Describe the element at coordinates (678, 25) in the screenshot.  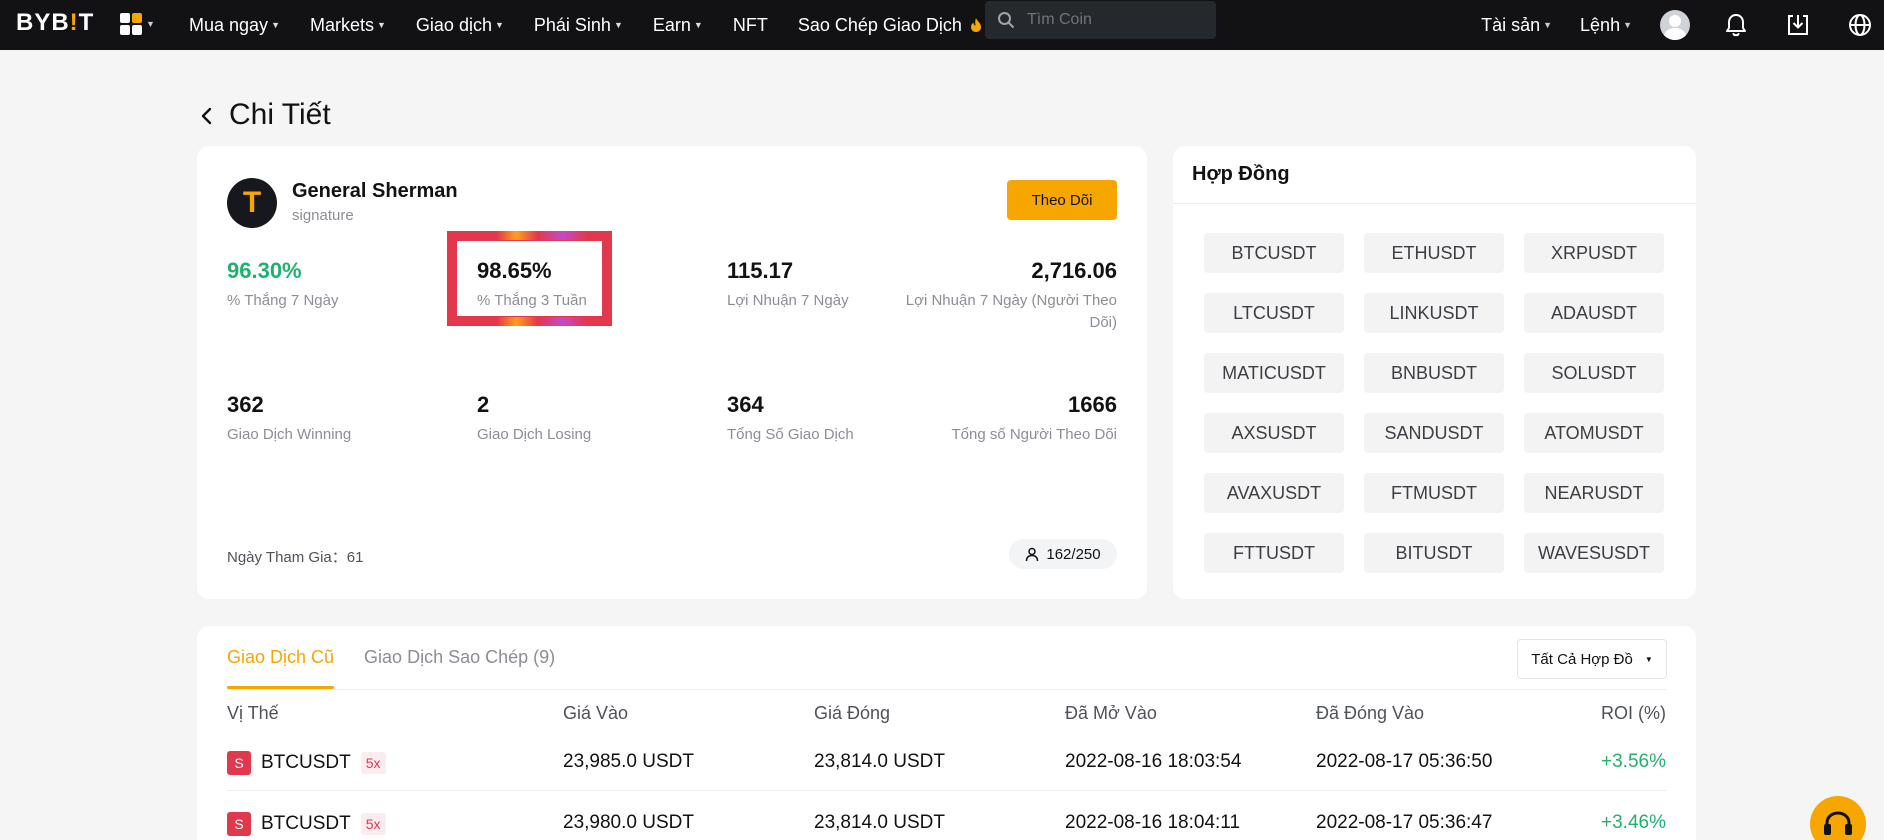
I see `nav-item-earn: Earn ▼` at that location.